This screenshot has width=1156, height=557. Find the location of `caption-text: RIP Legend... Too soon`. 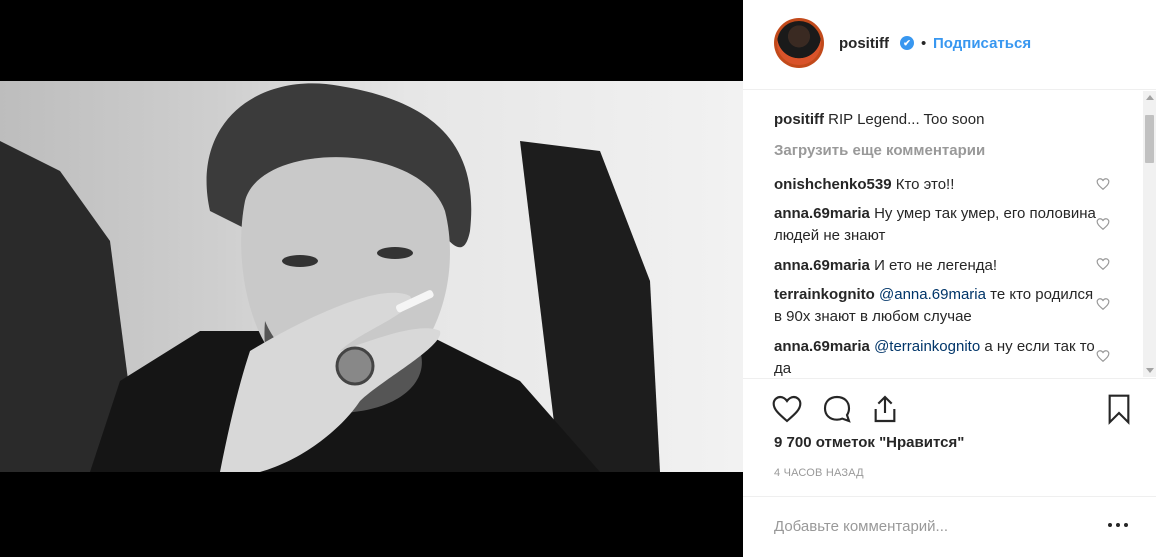

caption-text: RIP Legend... Too soon is located at coordinates (906, 119).